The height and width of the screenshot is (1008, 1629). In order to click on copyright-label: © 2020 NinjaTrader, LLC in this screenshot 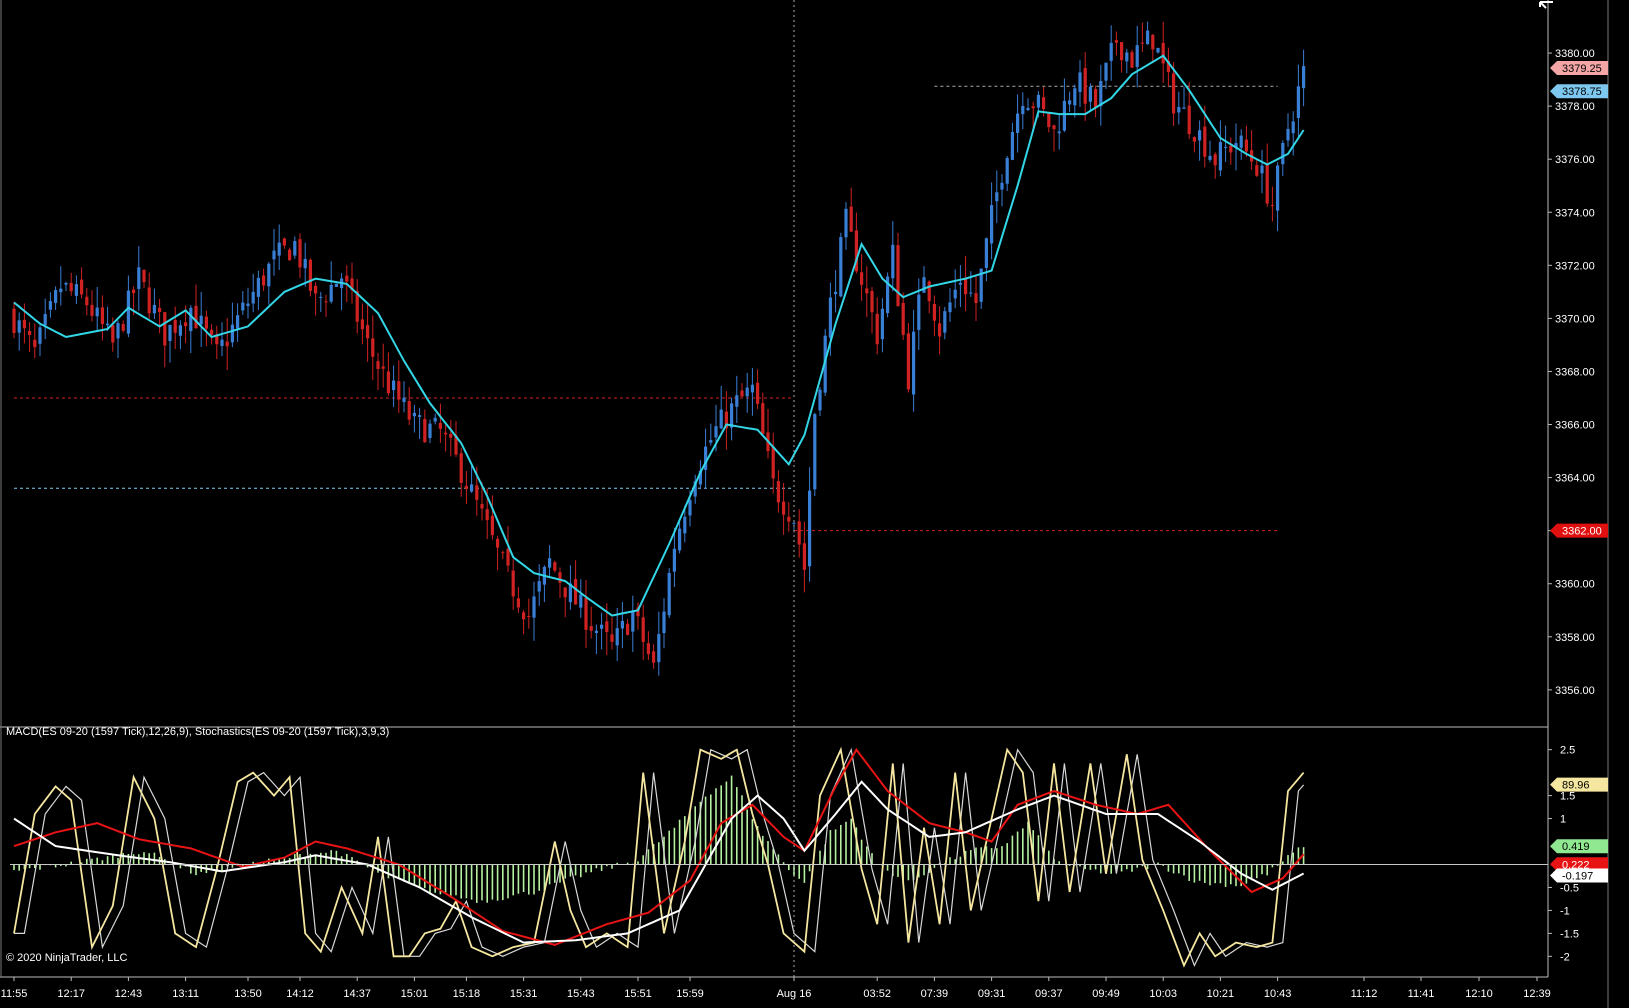, I will do `click(66, 958)`.